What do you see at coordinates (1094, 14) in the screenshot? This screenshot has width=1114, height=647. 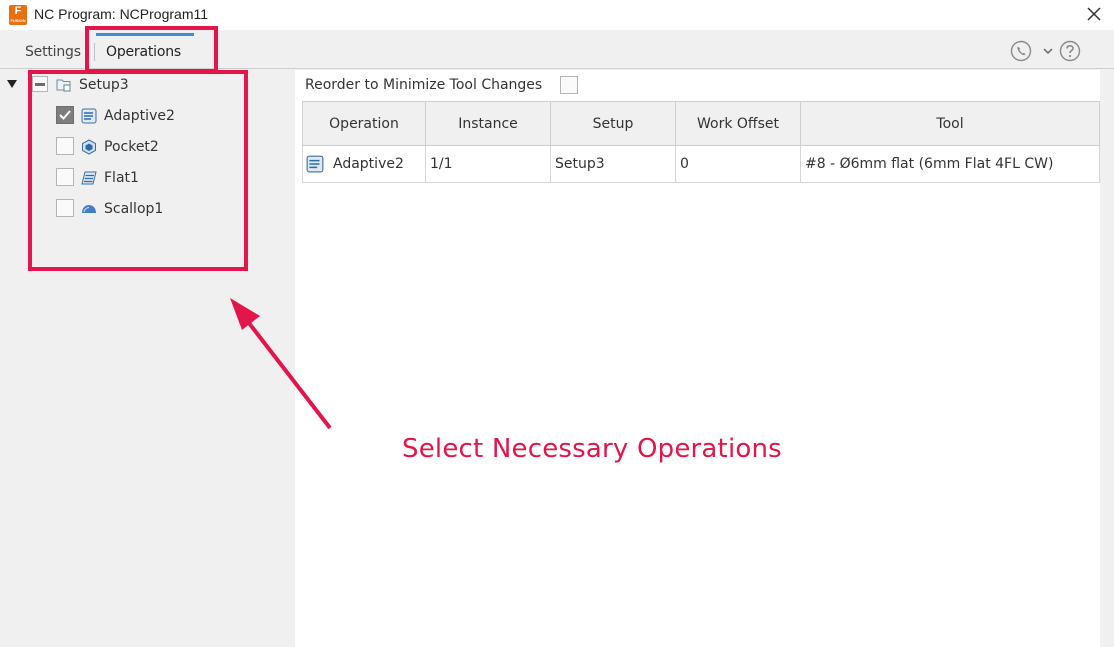 I see `close-icon` at bounding box center [1094, 14].